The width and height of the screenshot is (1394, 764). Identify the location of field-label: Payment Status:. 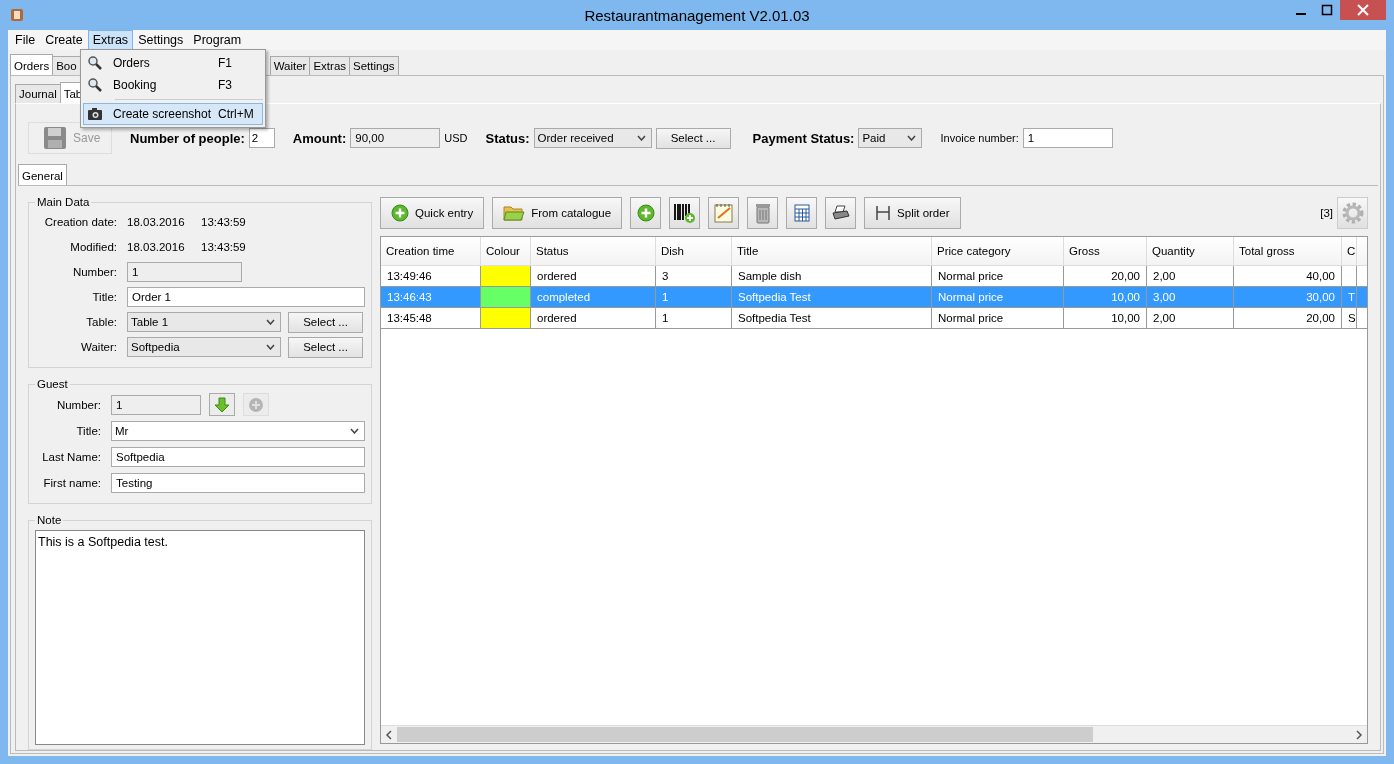
(803, 138).